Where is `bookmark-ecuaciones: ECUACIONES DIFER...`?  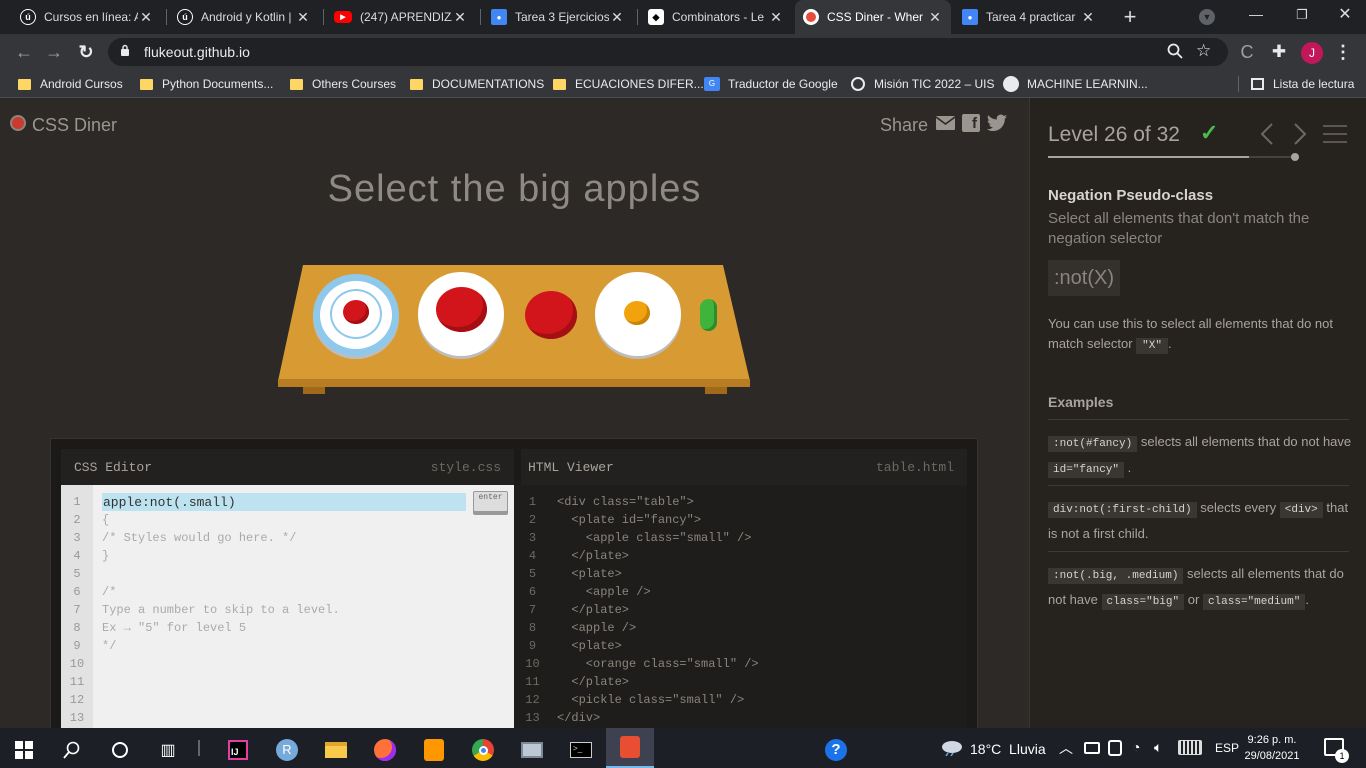 bookmark-ecuaciones: ECUACIONES DIFER... is located at coordinates (628, 84).